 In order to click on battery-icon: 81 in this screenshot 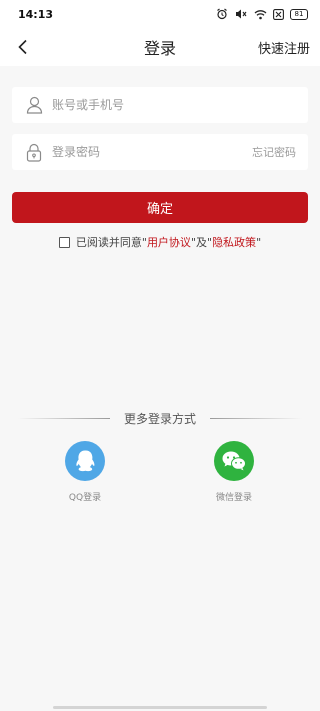, I will do `click(299, 14)`.